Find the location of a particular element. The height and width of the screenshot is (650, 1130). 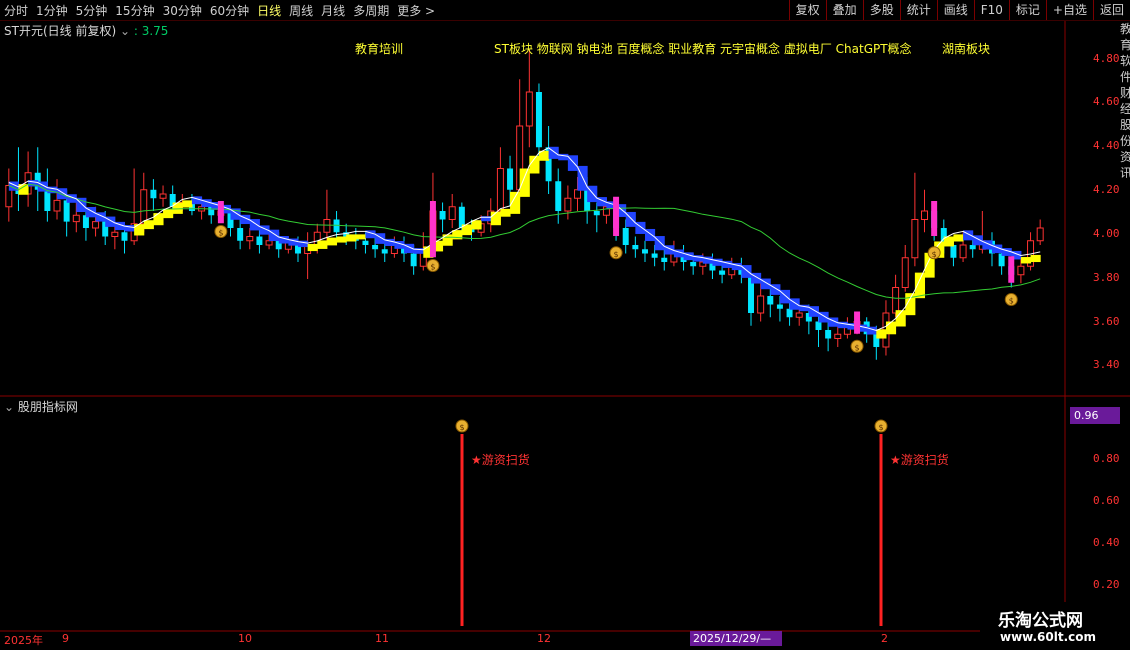

tab-60min: 60分钟 is located at coordinates (229, 10).